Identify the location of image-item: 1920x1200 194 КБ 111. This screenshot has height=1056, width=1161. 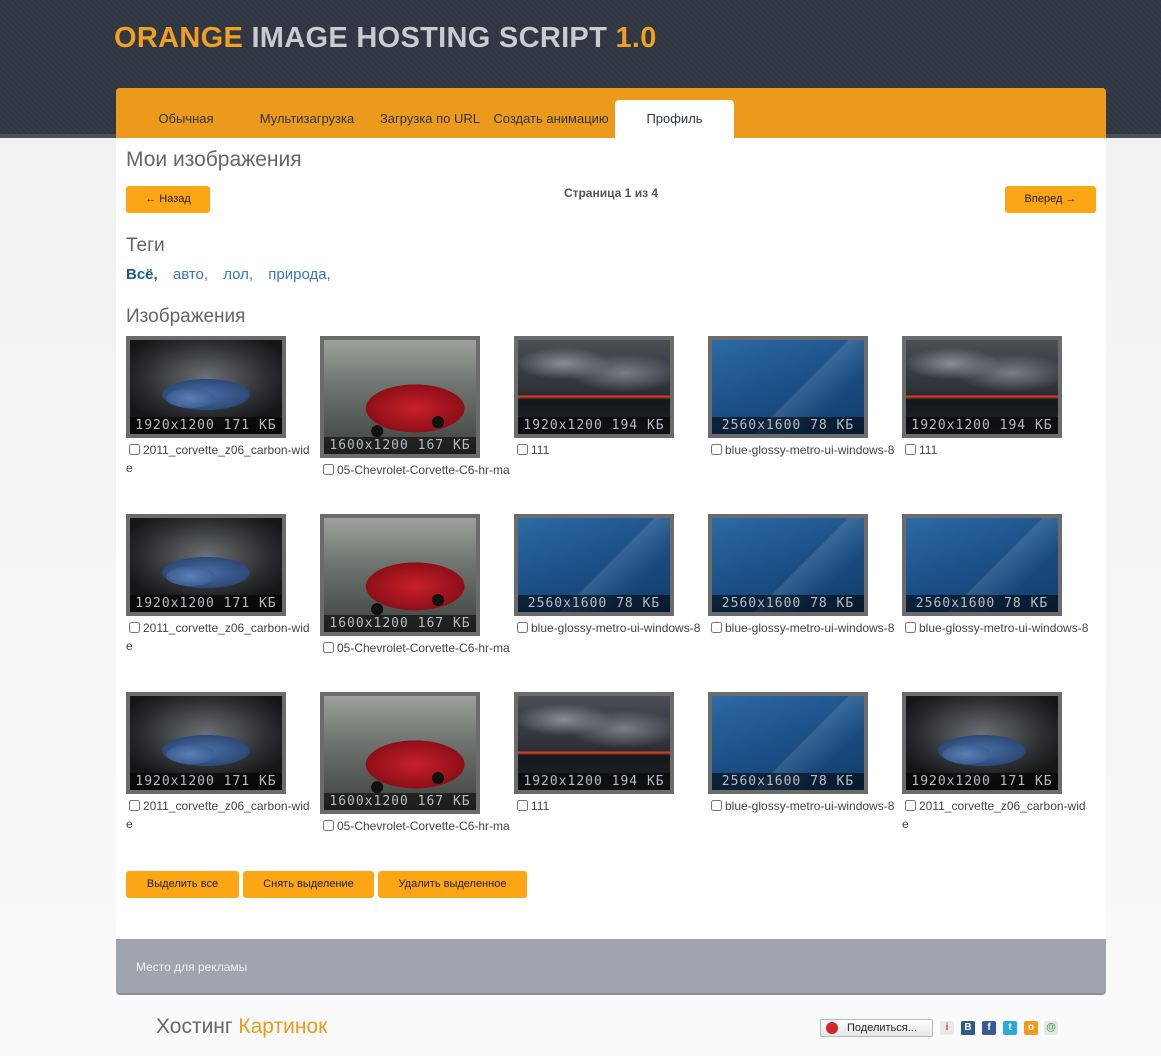
(609, 397).